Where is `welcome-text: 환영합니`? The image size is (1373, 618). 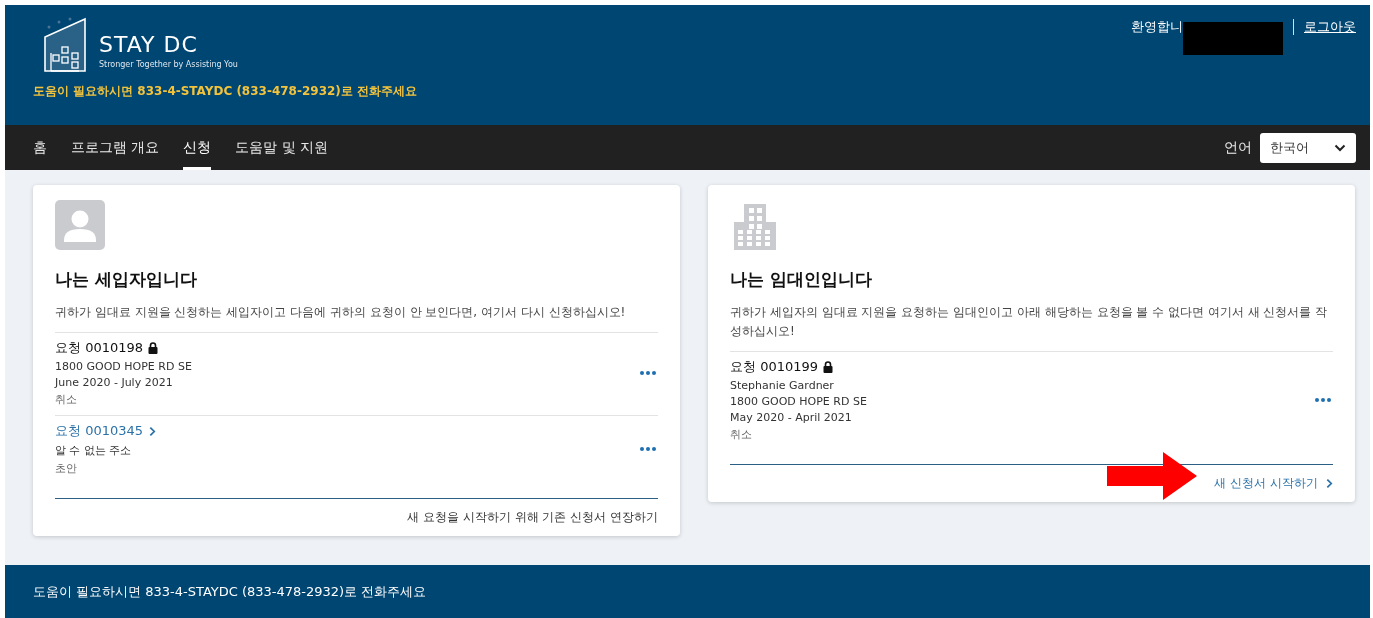
welcome-text: 환영합니 is located at coordinates (1157, 27).